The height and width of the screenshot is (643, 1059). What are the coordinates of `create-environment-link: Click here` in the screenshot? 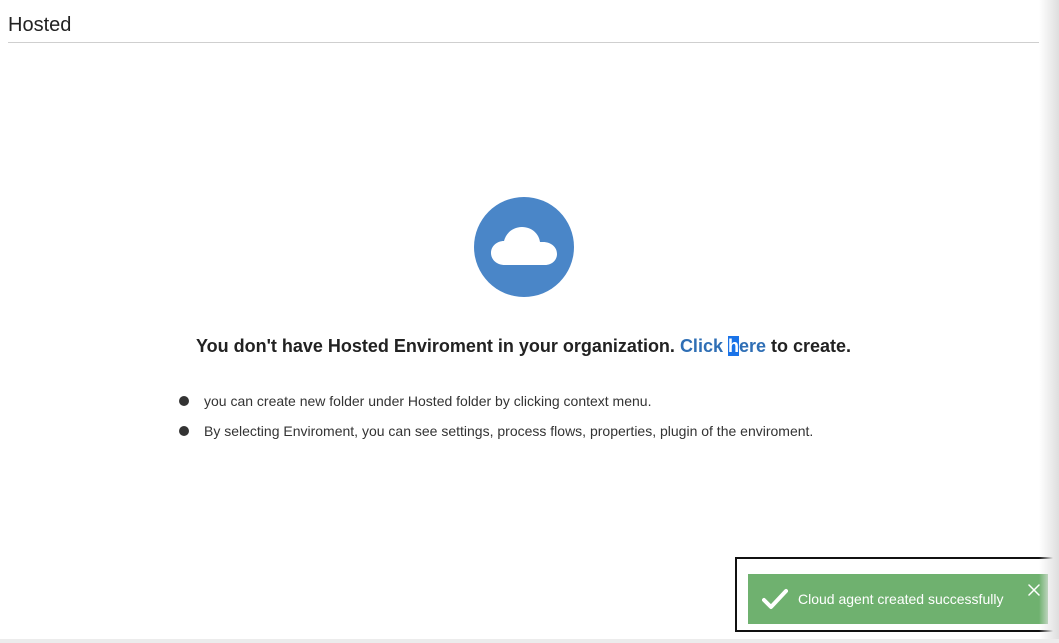 It's located at (723, 346).